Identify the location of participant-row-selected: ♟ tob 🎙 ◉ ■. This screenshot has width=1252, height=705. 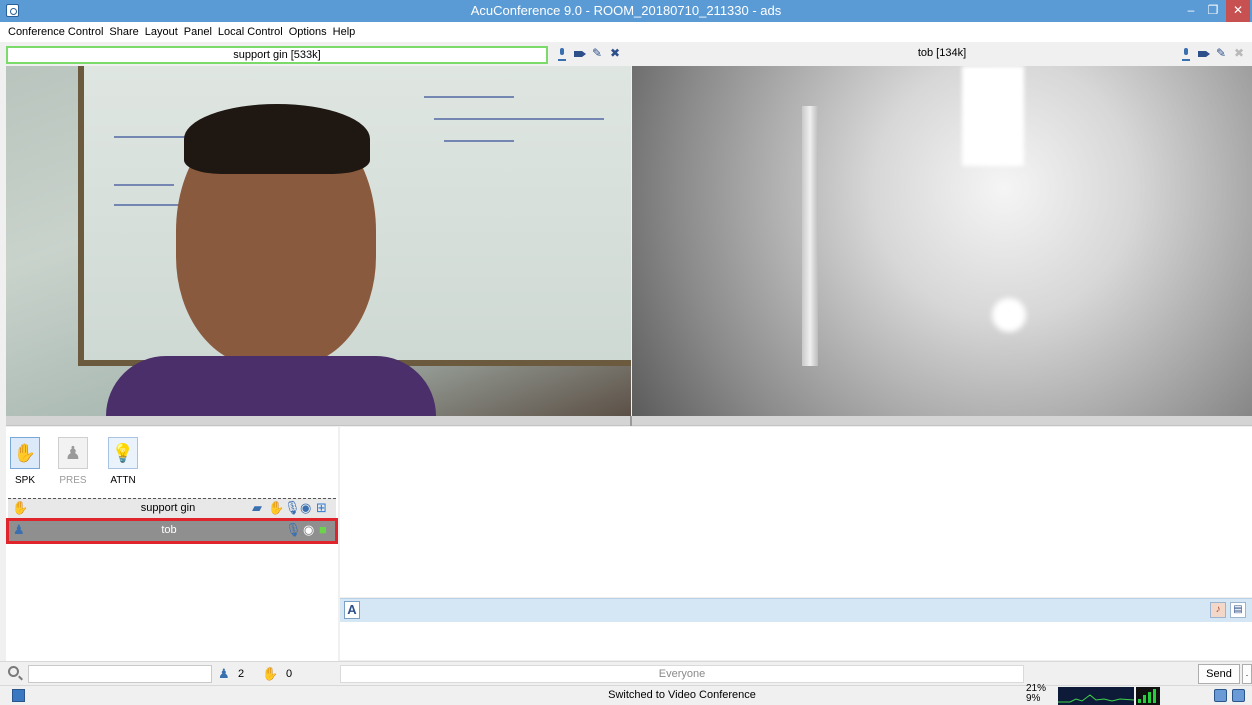
(172, 531).